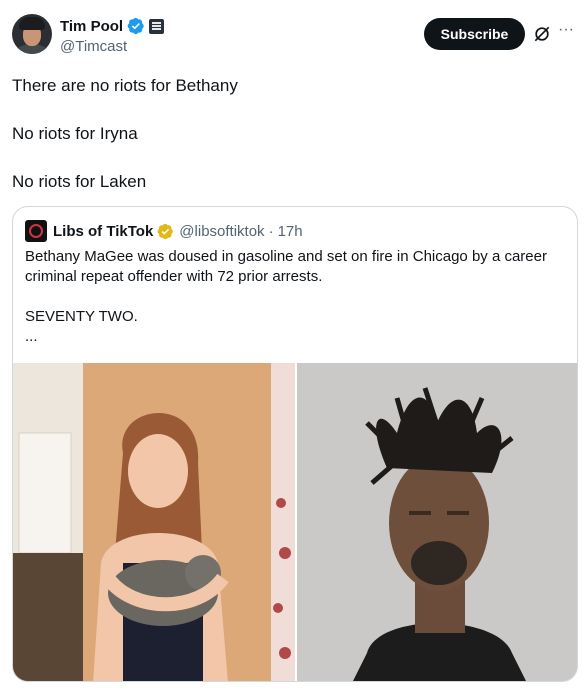 This screenshot has width=586, height=689. Describe the element at coordinates (293, 39) in the screenshot. I see `post-header: Tim Pool @Timcast Subscribe ···` at that location.